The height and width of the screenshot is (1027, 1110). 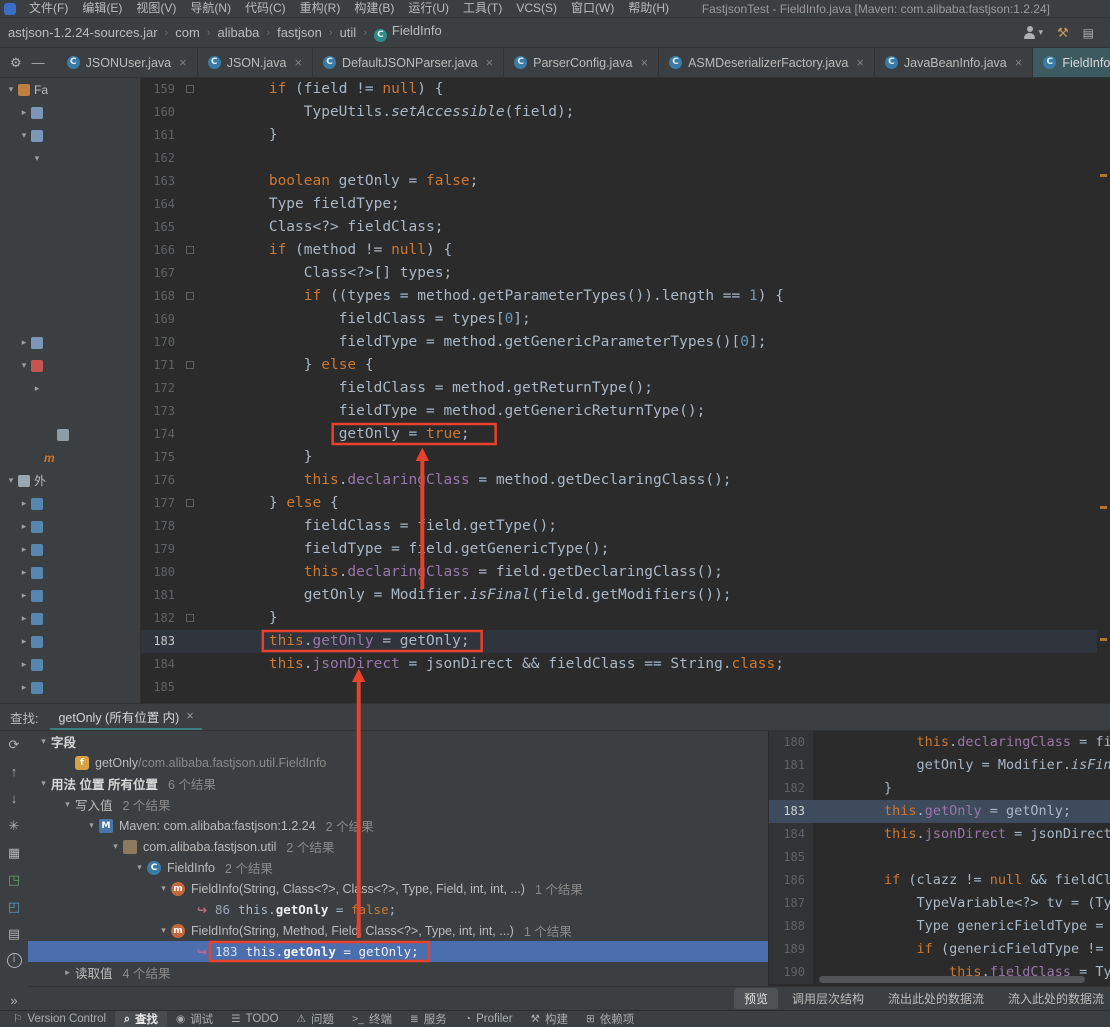 I want to click on preview-code-line-187: 187 TypeVariable<?> tv = (TypeVa, so click(x=939, y=903).